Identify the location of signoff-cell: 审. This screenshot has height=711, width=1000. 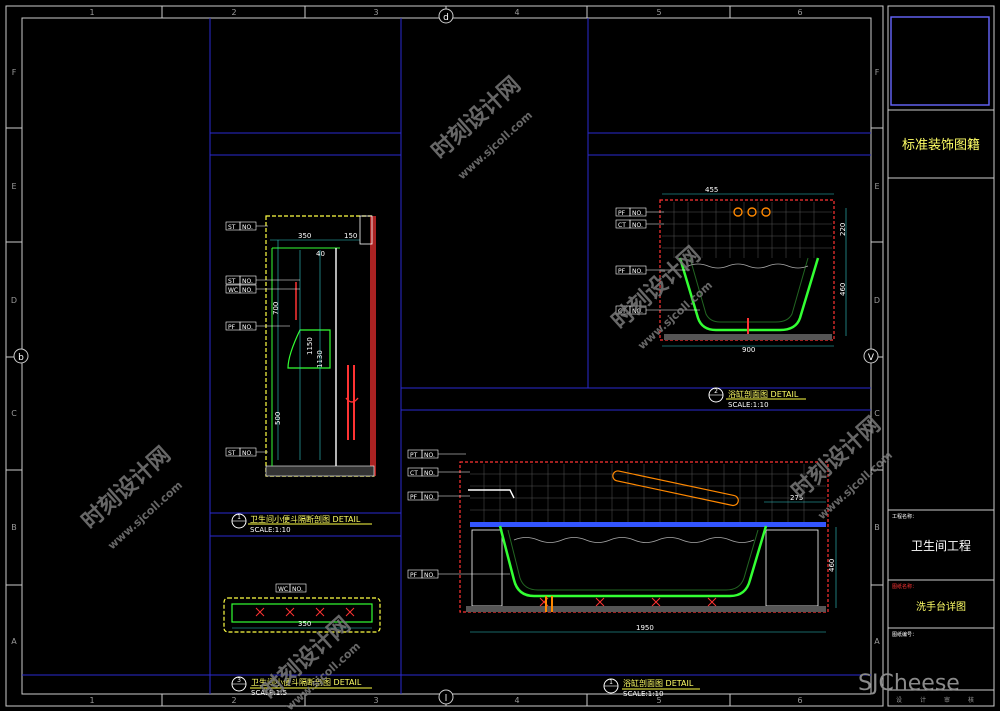
(947, 700).